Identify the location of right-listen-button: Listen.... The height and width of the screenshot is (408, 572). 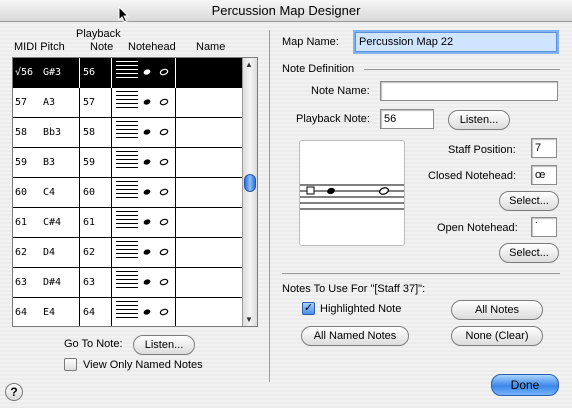
(479, 120).